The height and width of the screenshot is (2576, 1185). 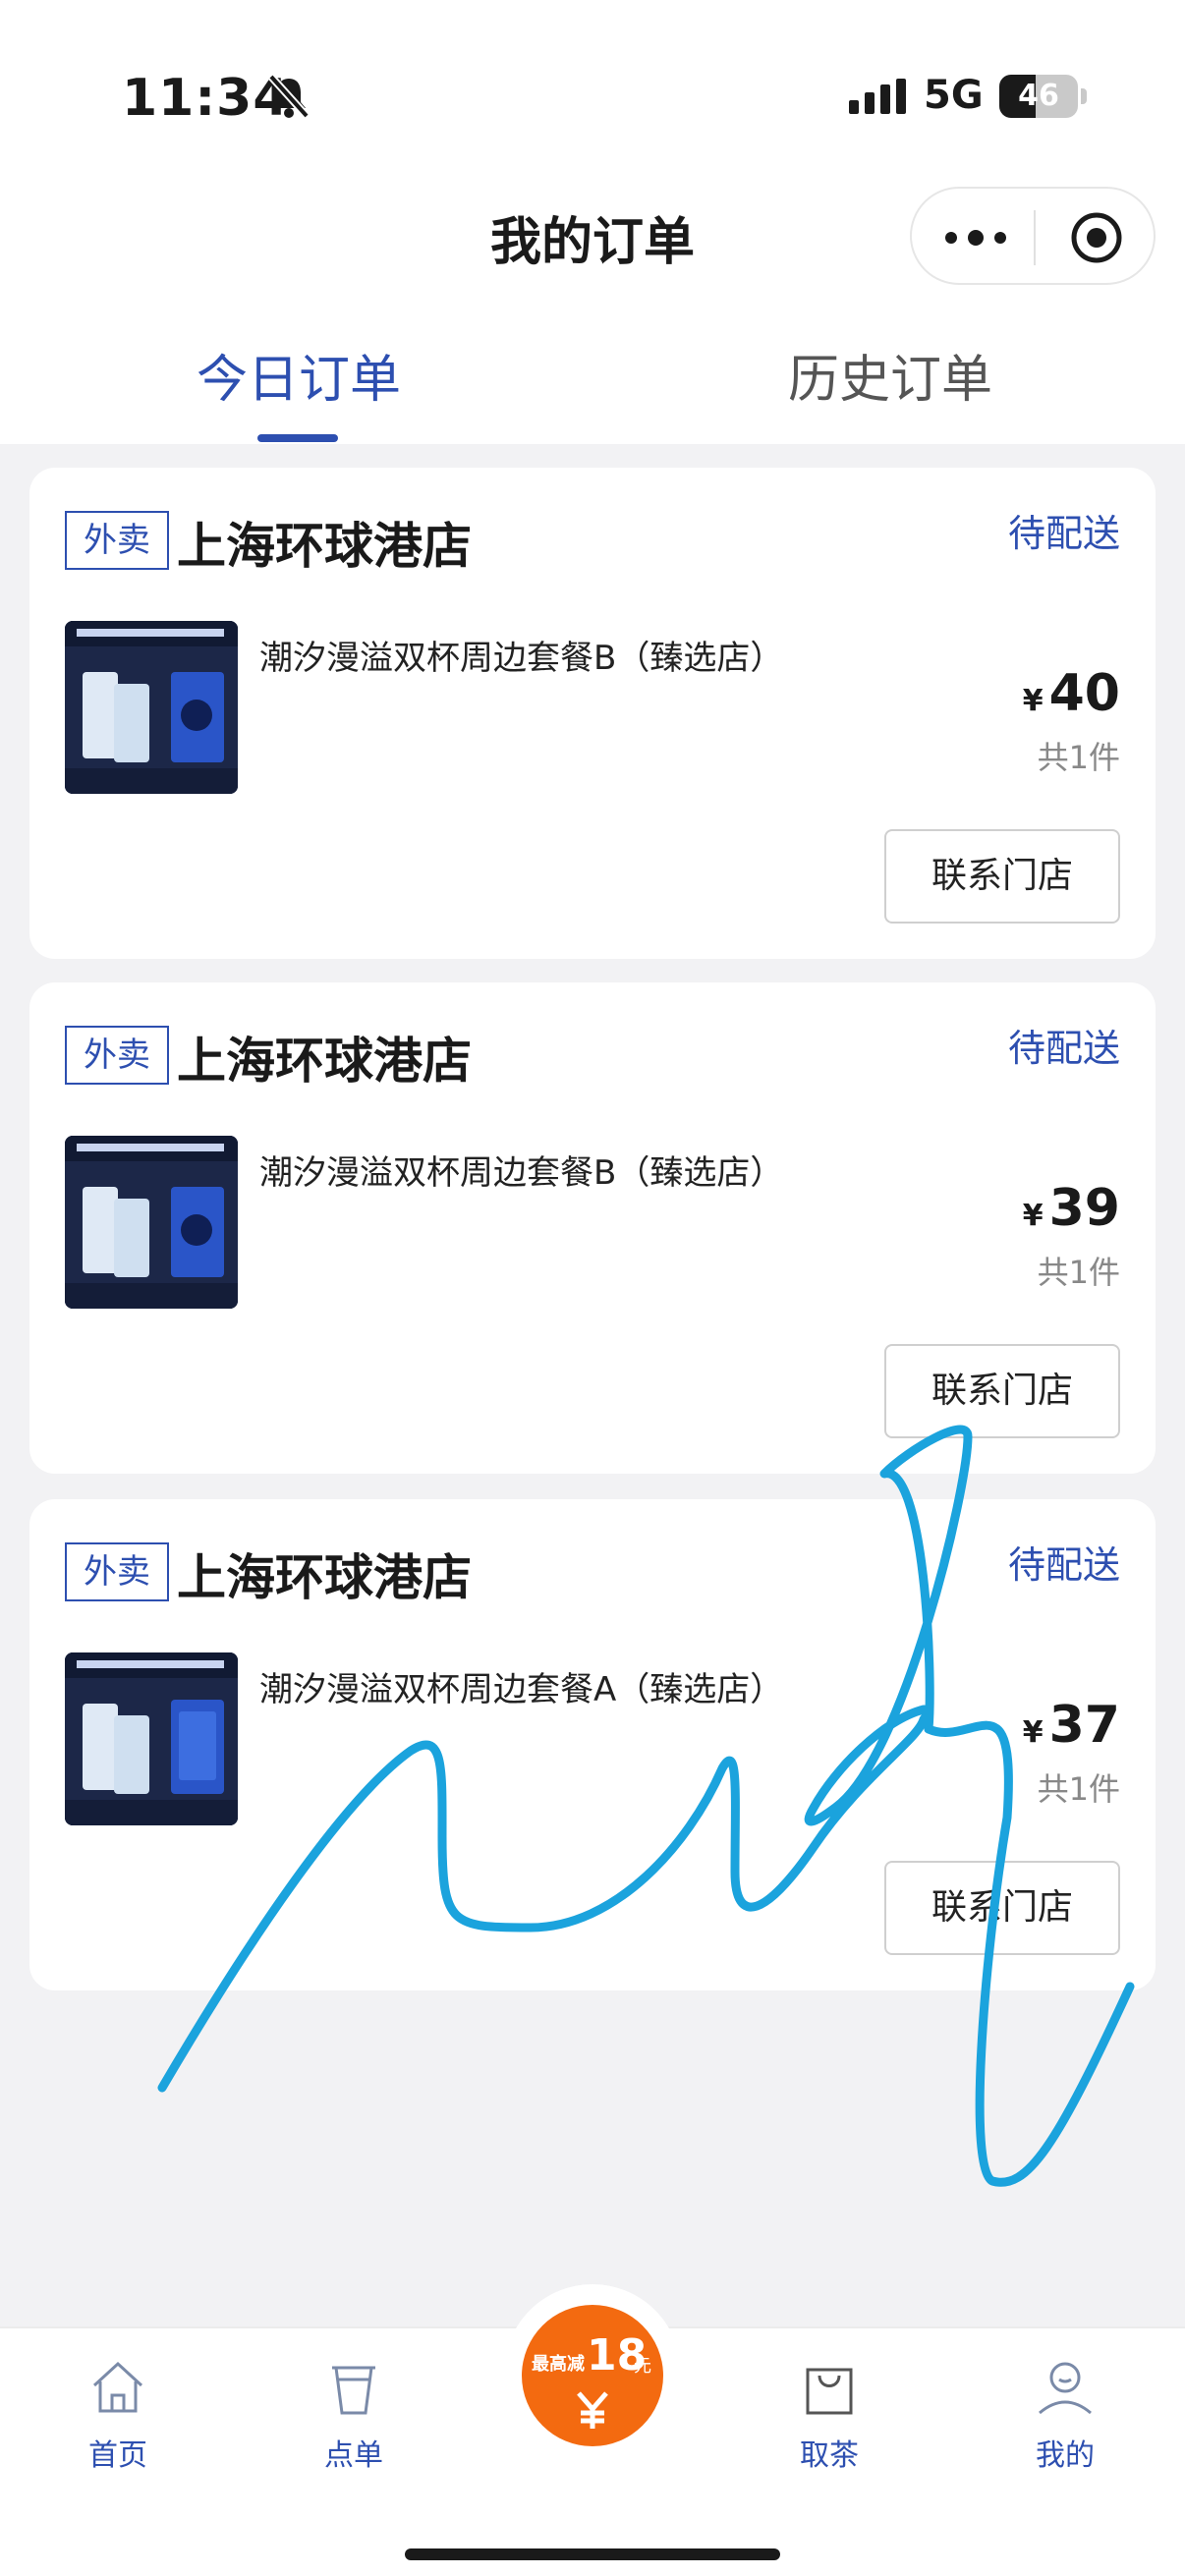 What do you see at coordinates (1065, 2455) in the screenshot?
I see `tabbar-label: 我的` at bounding box center [1065, 2455].